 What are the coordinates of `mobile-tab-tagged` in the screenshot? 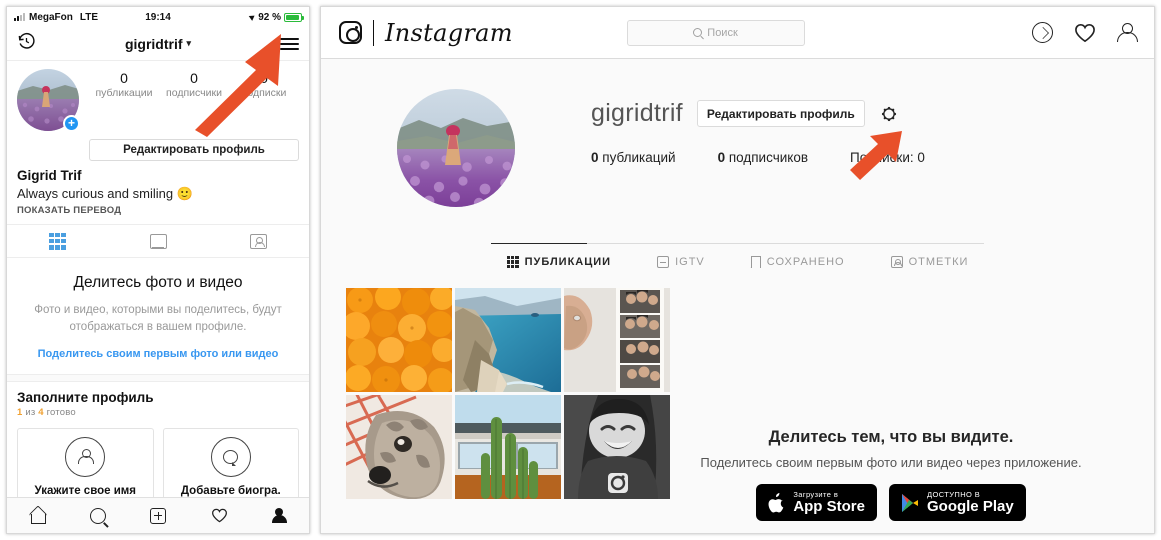 It's located at (258, 241).